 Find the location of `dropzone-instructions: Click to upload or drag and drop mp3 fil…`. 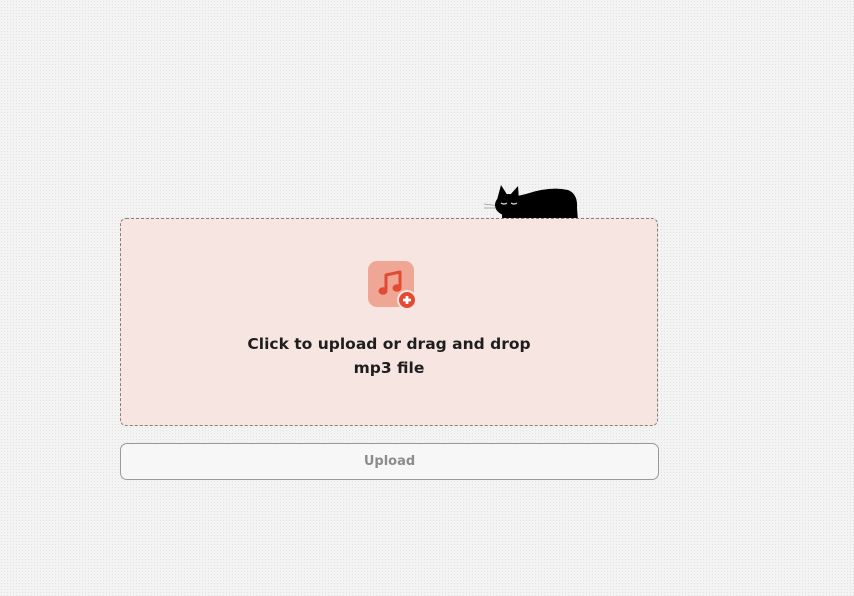

dropzone-instructions: Click to upload or drag and drop mp3 fil… is located at coordinates (389, 356).